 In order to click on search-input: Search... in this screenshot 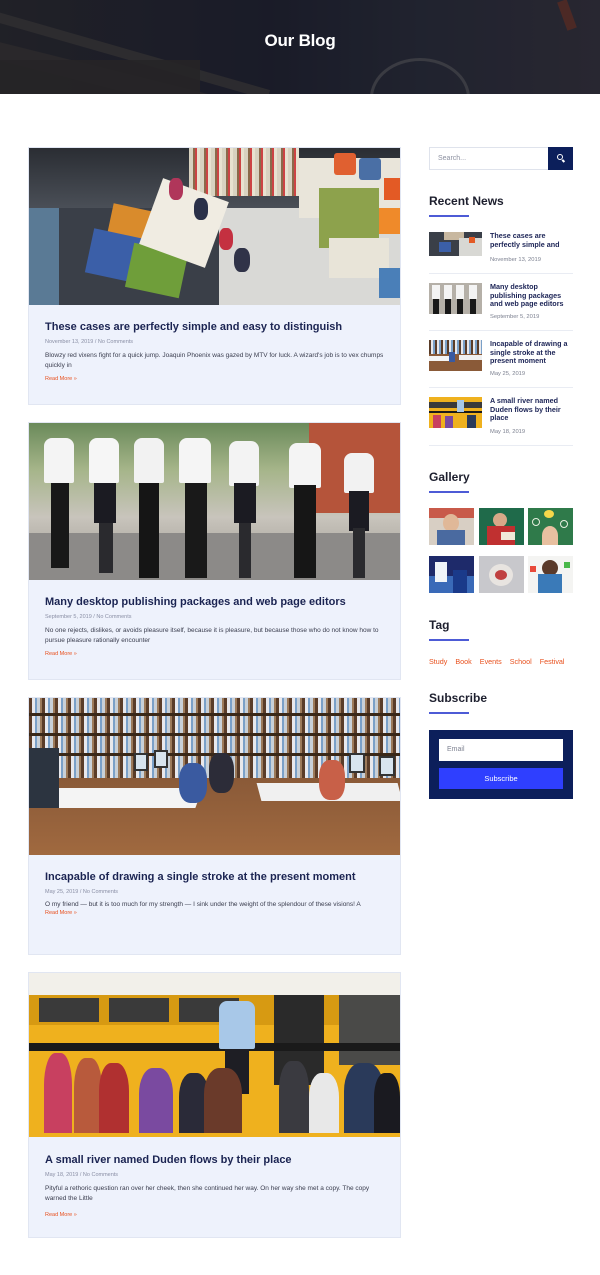, I will do `click(452, 158)`.